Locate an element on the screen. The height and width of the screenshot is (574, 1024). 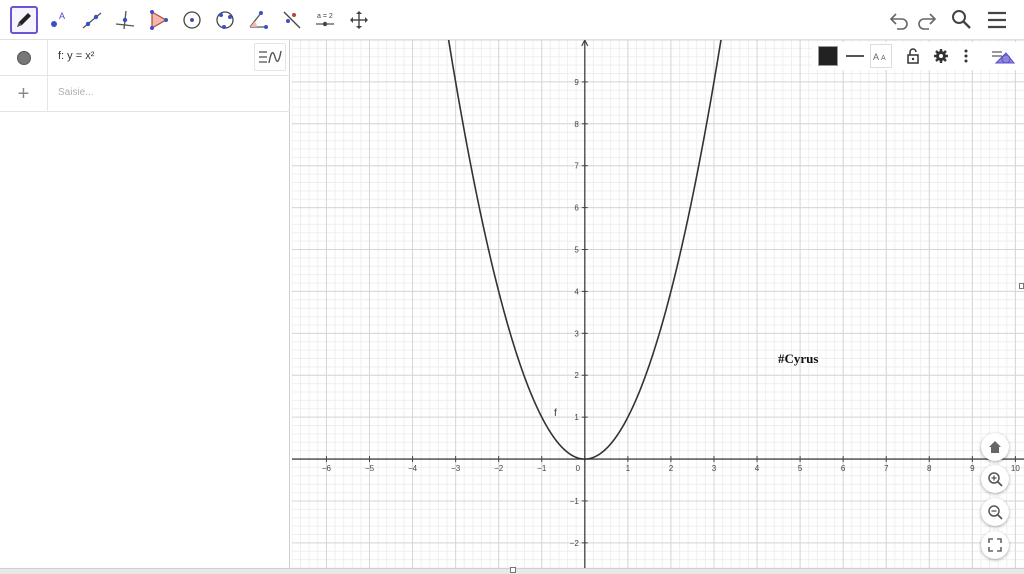
polygon-tool-button is located at coordinates (158, 20).